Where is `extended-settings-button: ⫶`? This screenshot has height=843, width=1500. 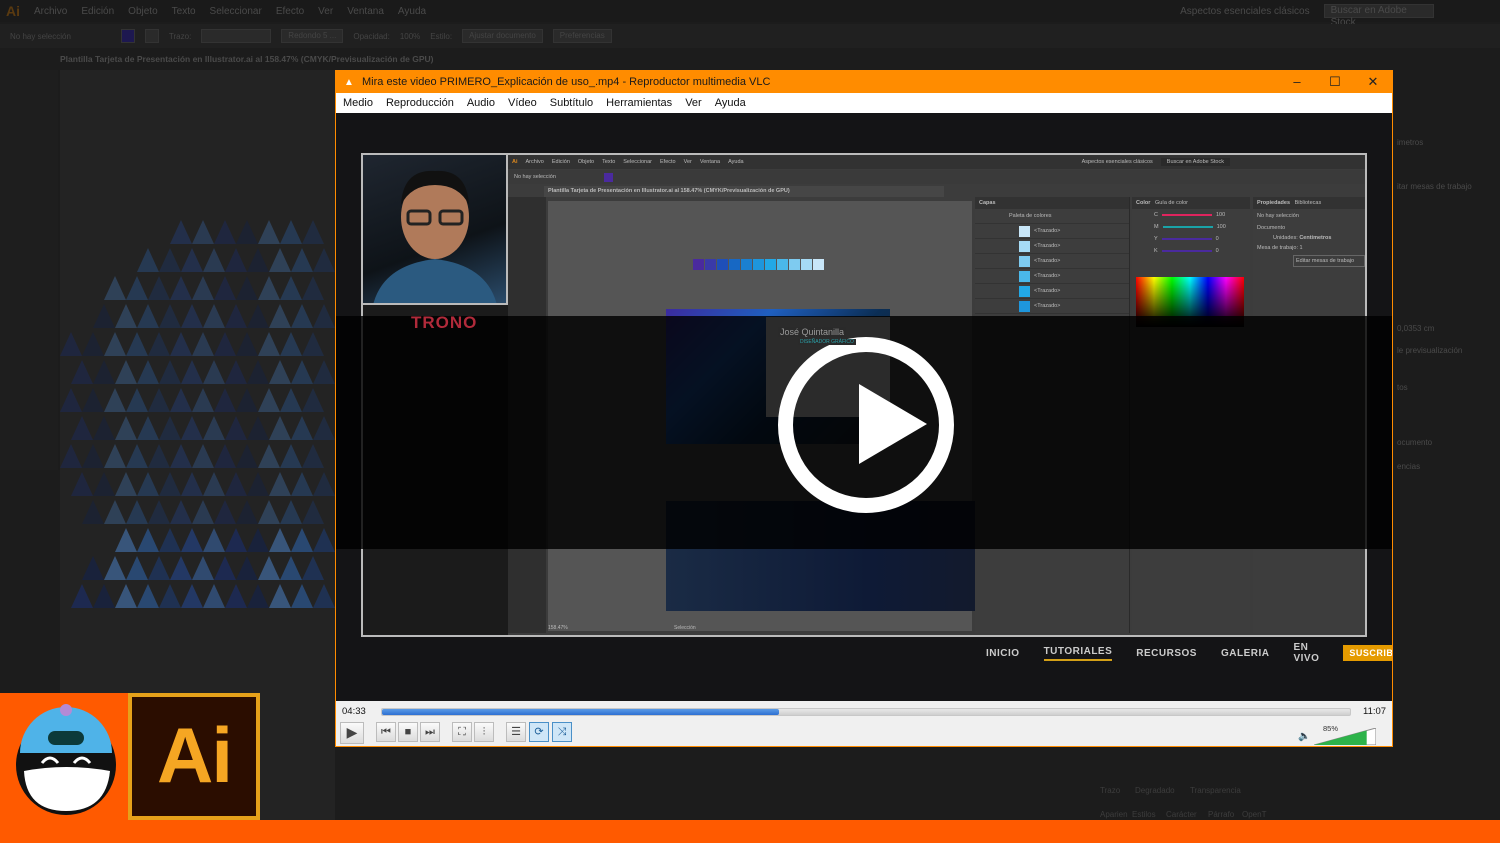
extended-settings-button: ⫶ is located at coordinates (484, 732).